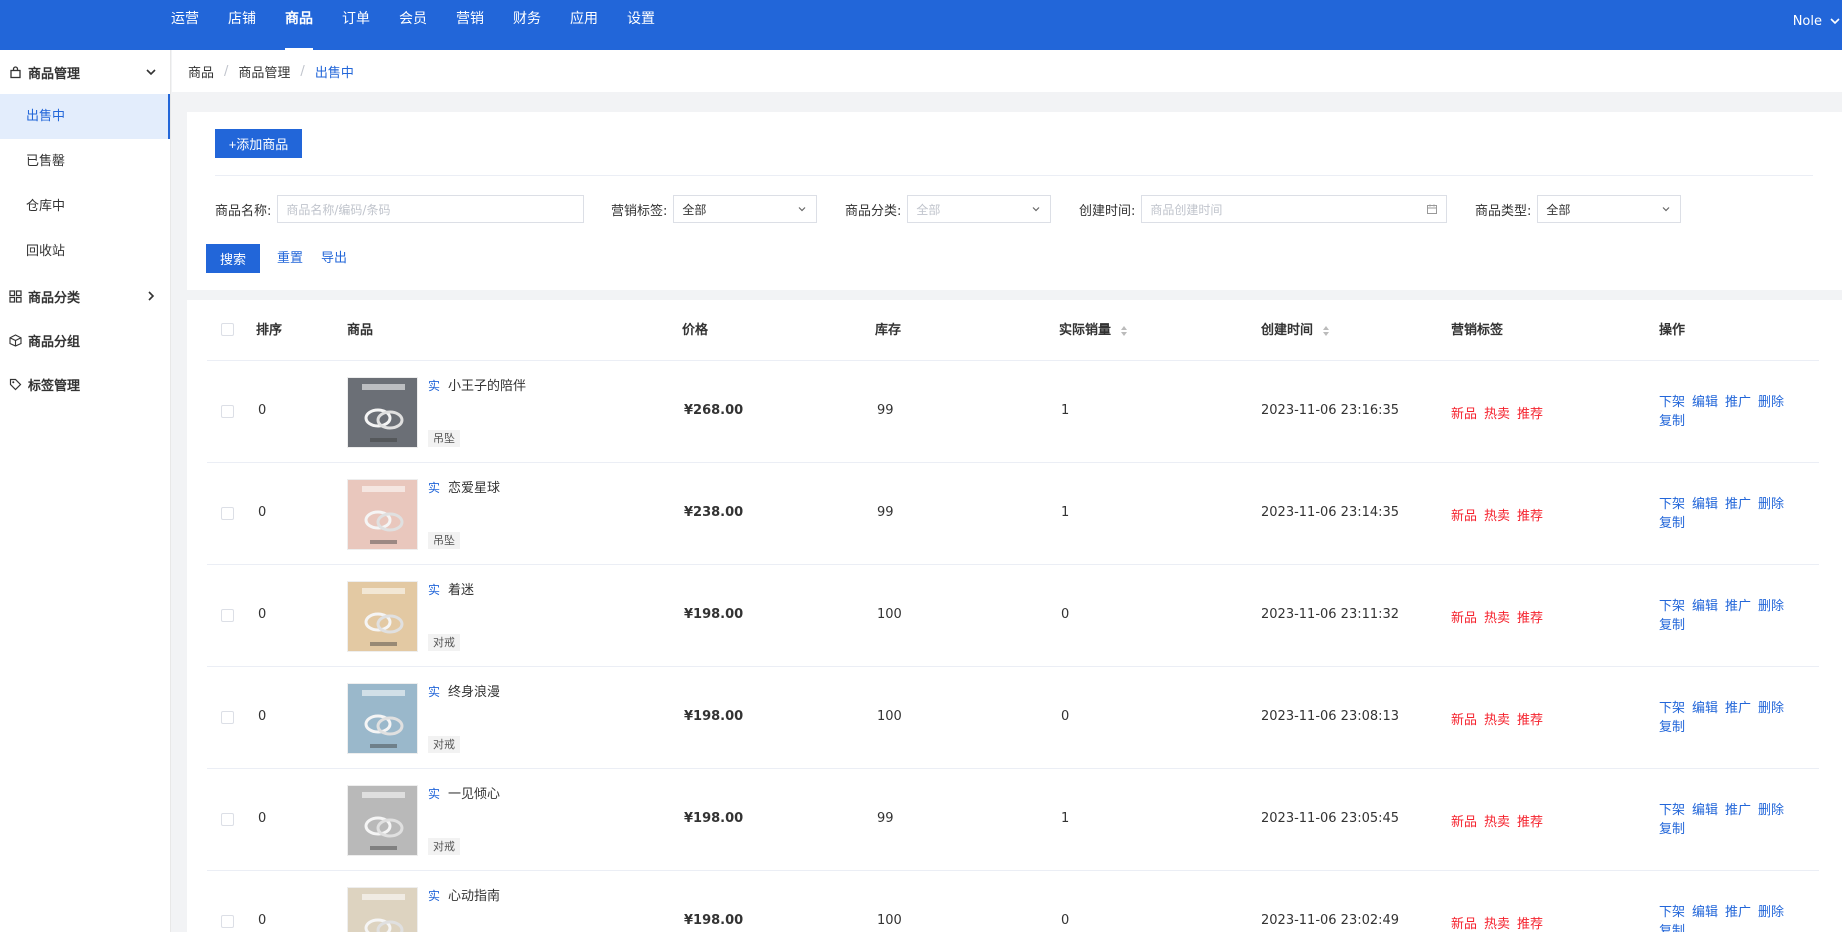  I want to click on nav-item: 会员, so click(413, 25).